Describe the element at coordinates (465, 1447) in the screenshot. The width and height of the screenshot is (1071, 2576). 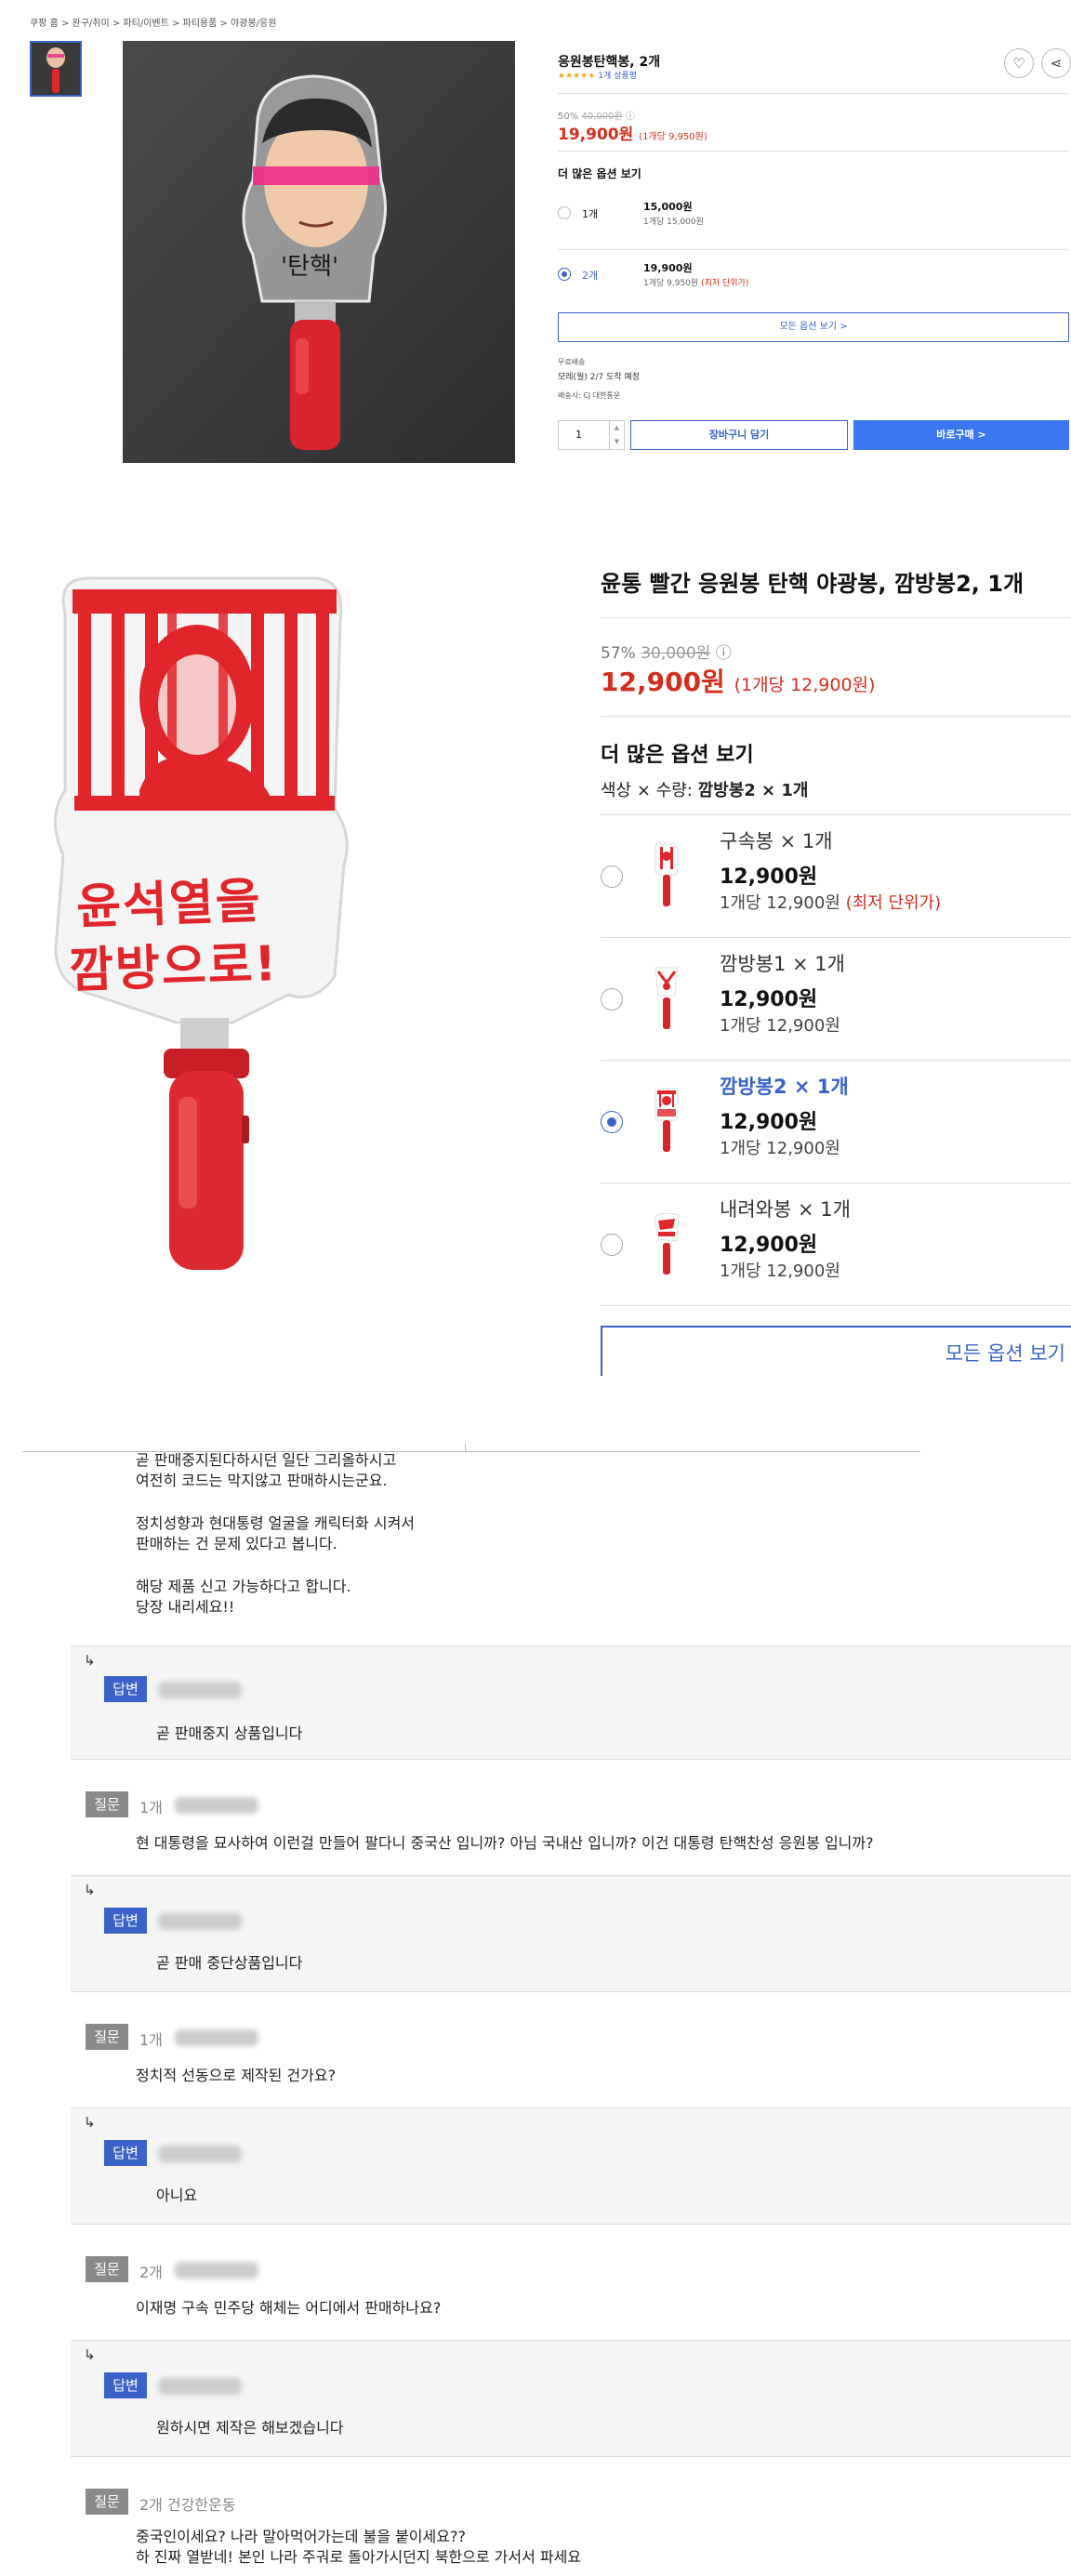
I see `clipped-divider` at that location.